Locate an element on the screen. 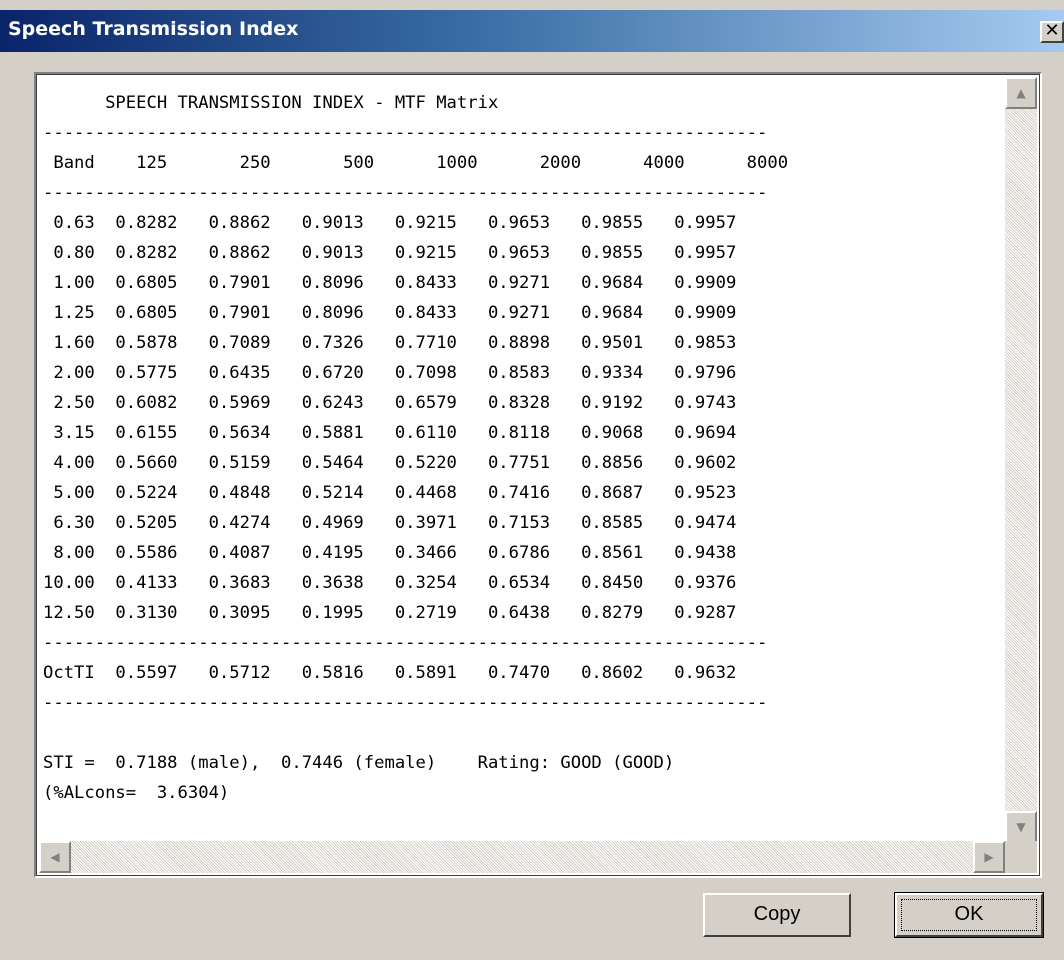 The height and width of the screenshot is (960, 1064). scroll-down-button: ▼ is located at coordinates (1021, 827).